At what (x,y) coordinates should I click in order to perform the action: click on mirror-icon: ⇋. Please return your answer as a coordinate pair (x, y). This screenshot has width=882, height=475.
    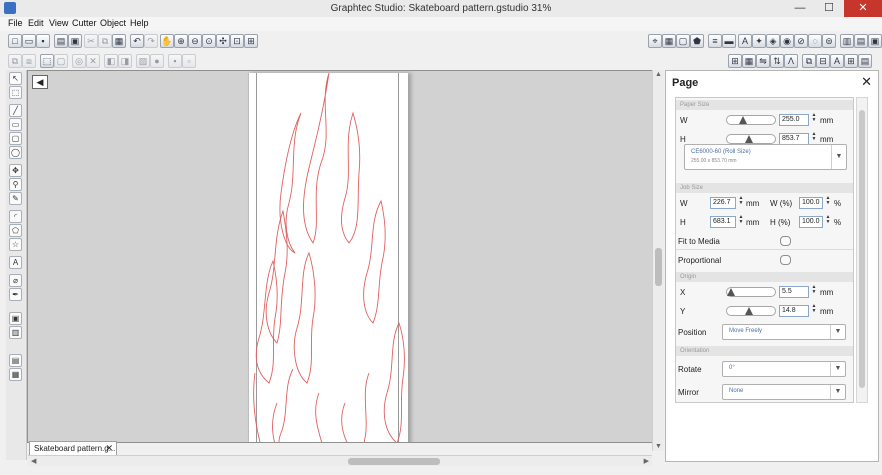
    Looking at the image, I should click on (763, 61).